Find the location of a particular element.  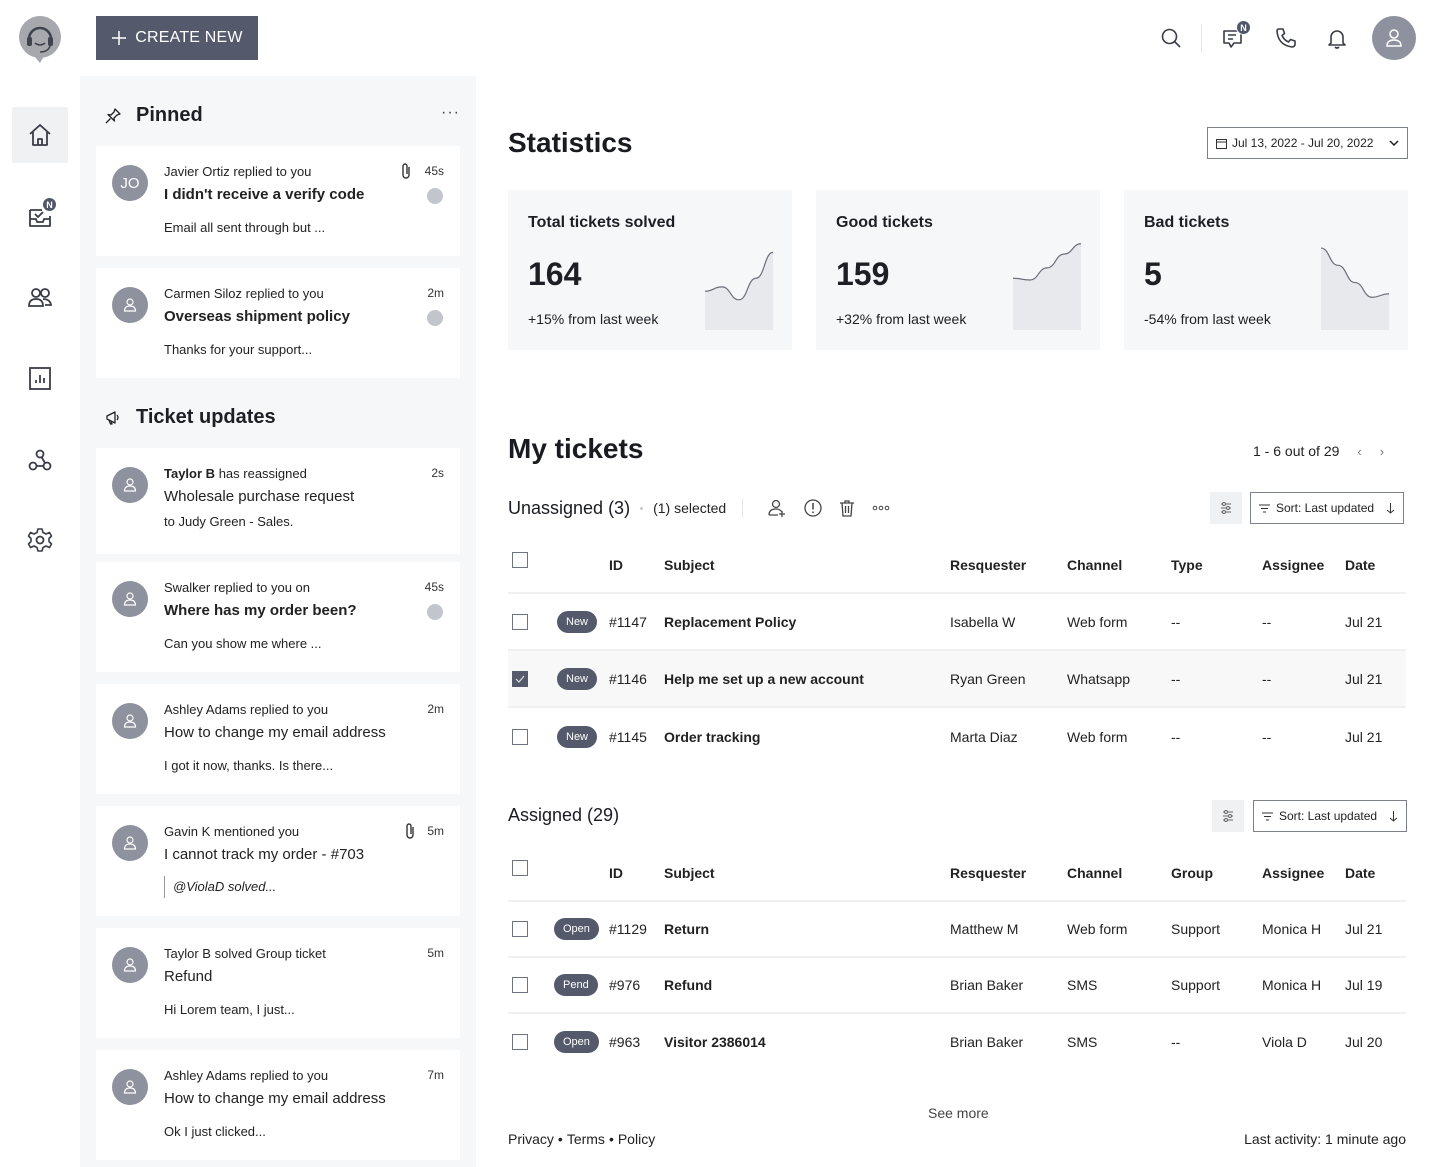

attachment-icon is located at coordinates (410, 831).